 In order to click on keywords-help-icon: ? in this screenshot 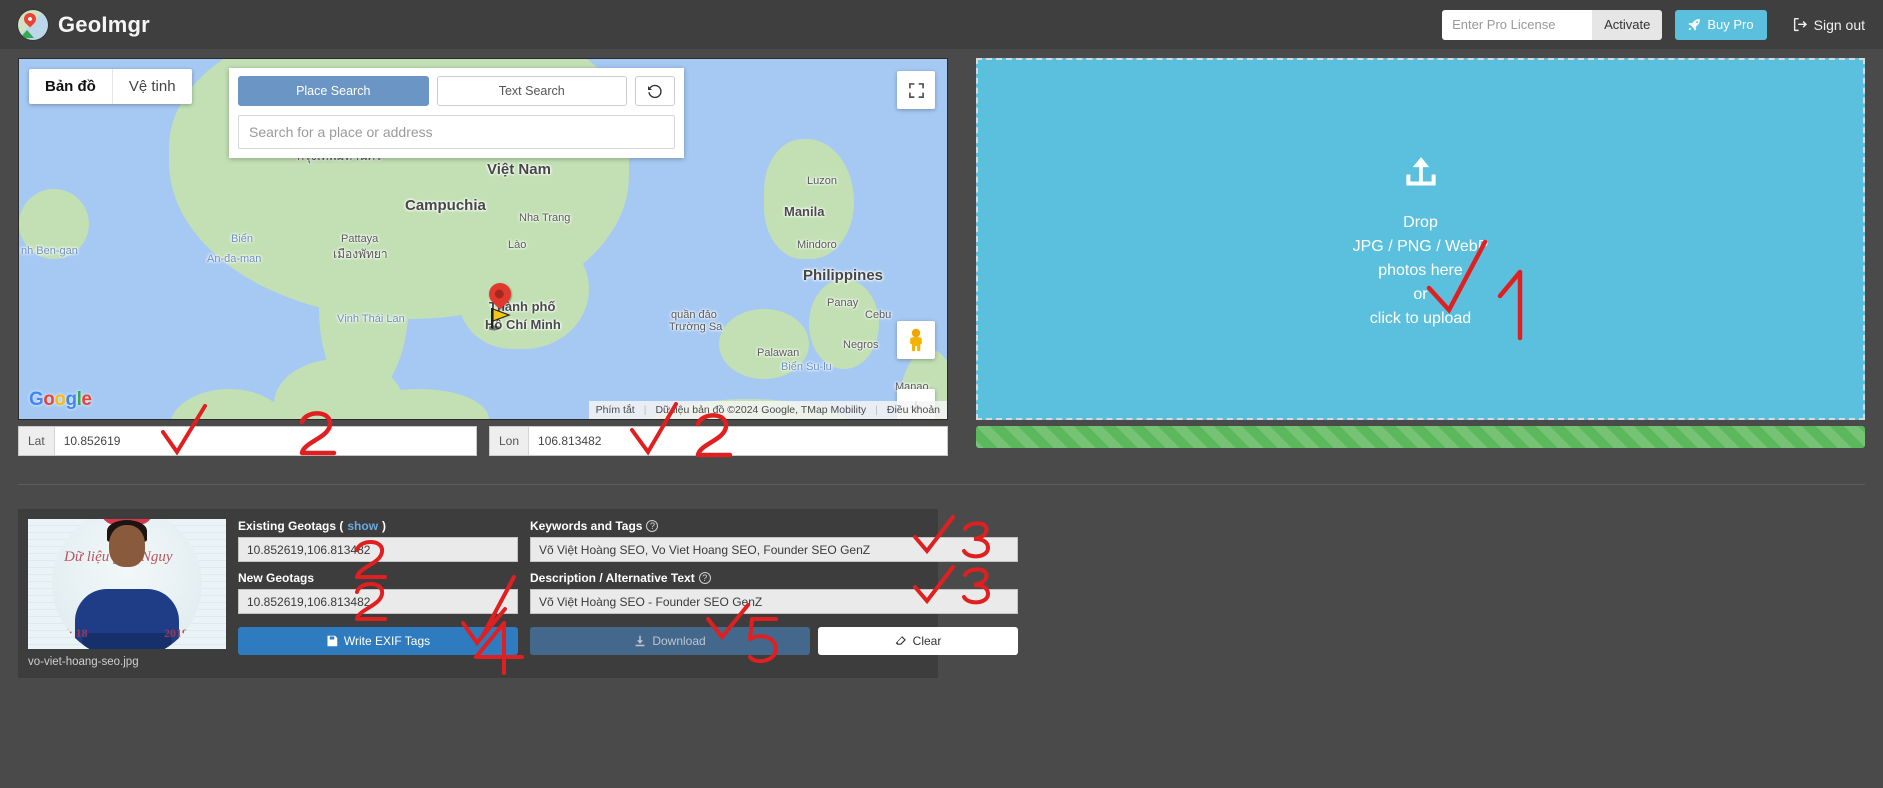, I will do `click(652, 526)`.